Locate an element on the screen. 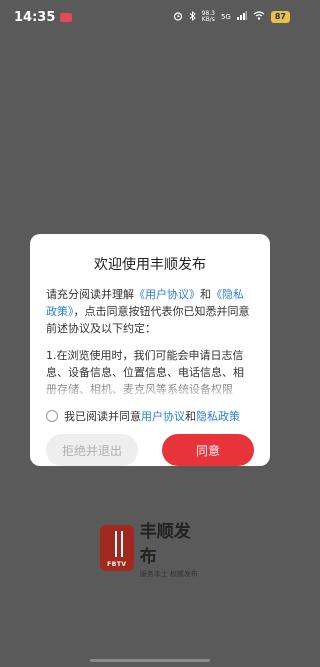 This screenshot has height=667, width=320. bluetooth-icon is located at coordinates (192, 17).